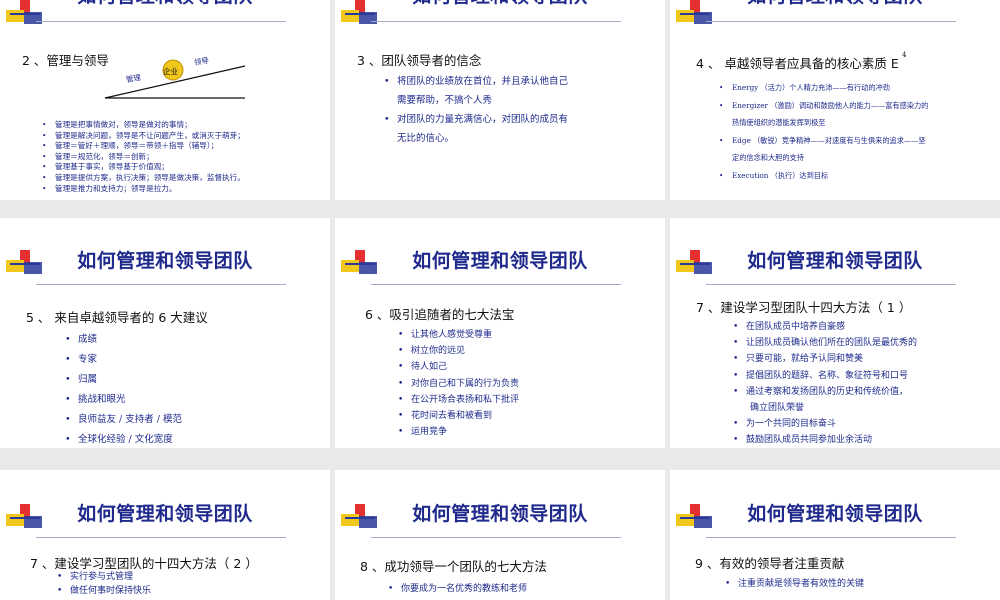 The height and width of the screenshot is (600, 1000). I want to click on list-item: 你要成为一名优秀的教练和老师, so click(457, 589).